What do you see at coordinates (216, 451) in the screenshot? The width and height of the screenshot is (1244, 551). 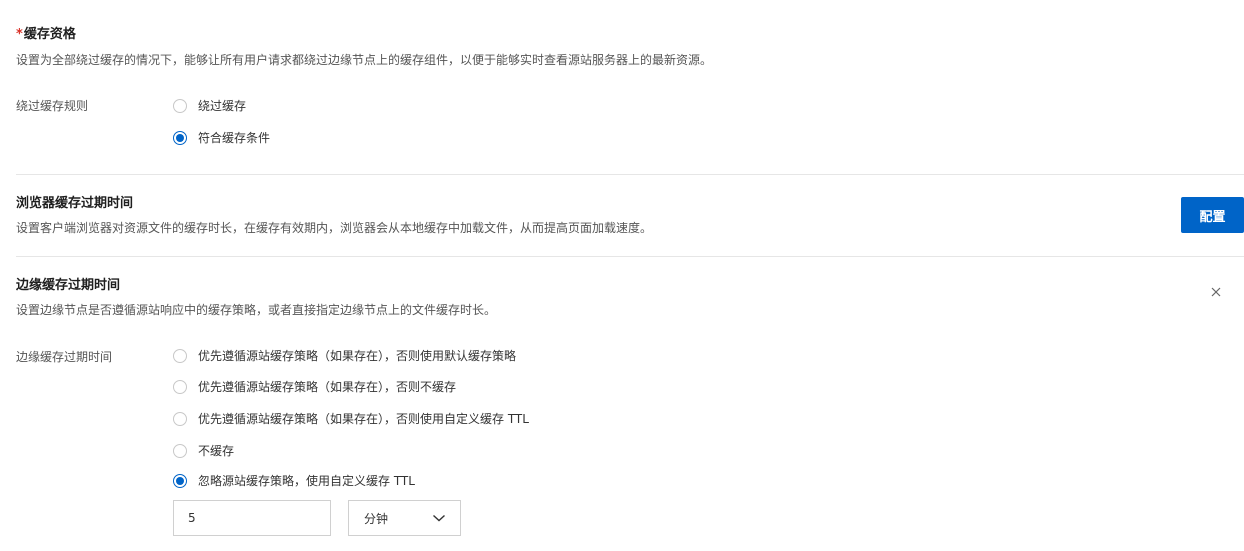 I see `radio-option-label: 不缓存` at bounding box center [216, 451].